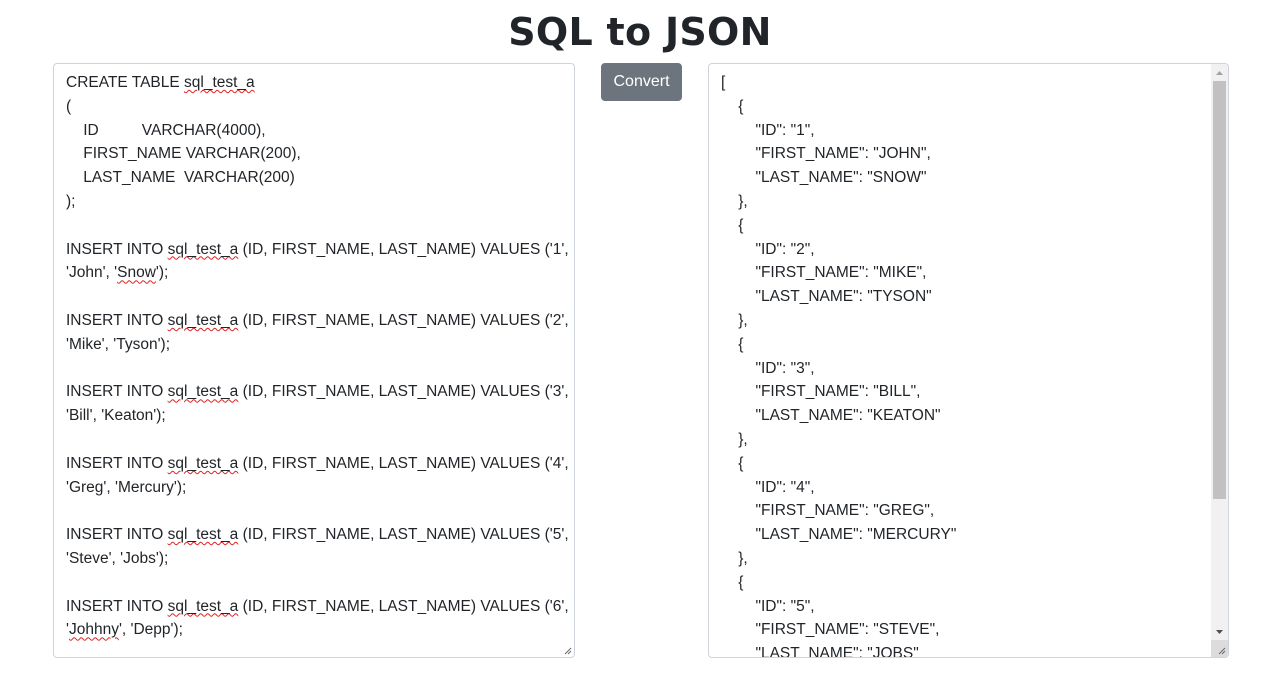 Image resolution: width=1280 pixels, height=686 pixels. Describe the element at coordinates (824, 178) in the screenshot. I see `json-line: "LAST_NAME": "SNOW"` at that location.